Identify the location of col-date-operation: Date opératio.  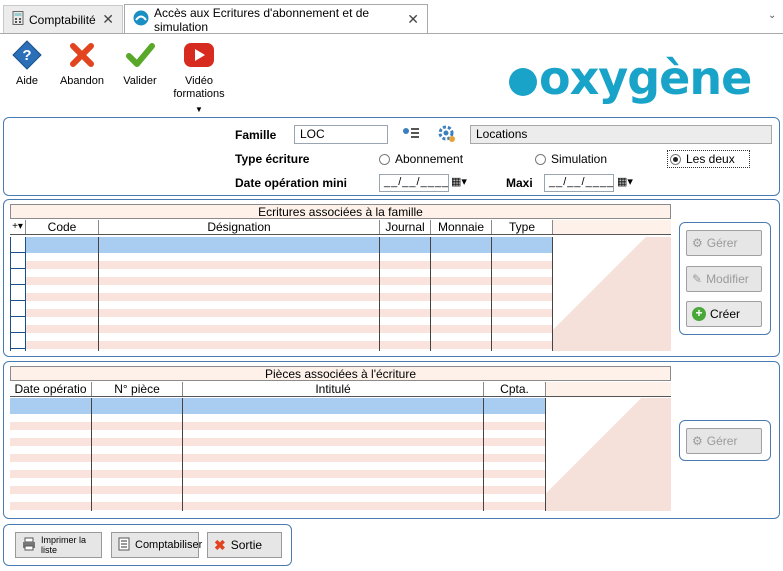
(51, 389).